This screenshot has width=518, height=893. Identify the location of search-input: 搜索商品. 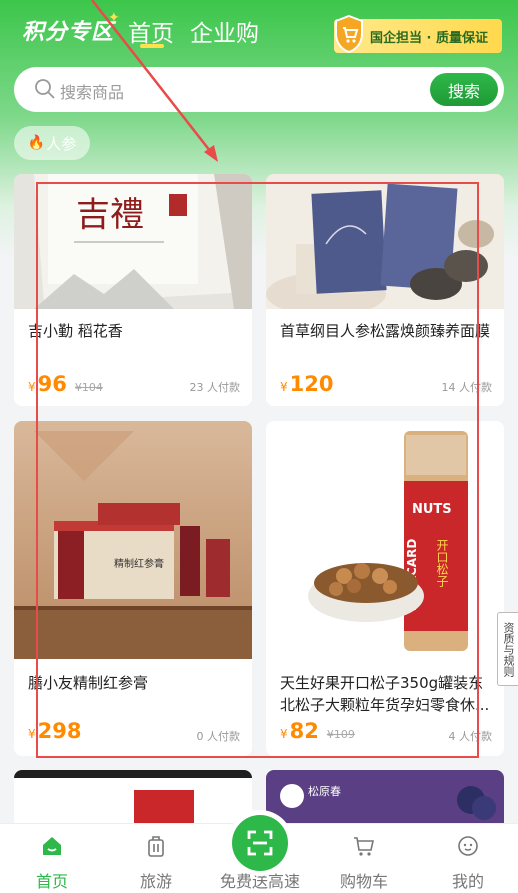
(92, 91).